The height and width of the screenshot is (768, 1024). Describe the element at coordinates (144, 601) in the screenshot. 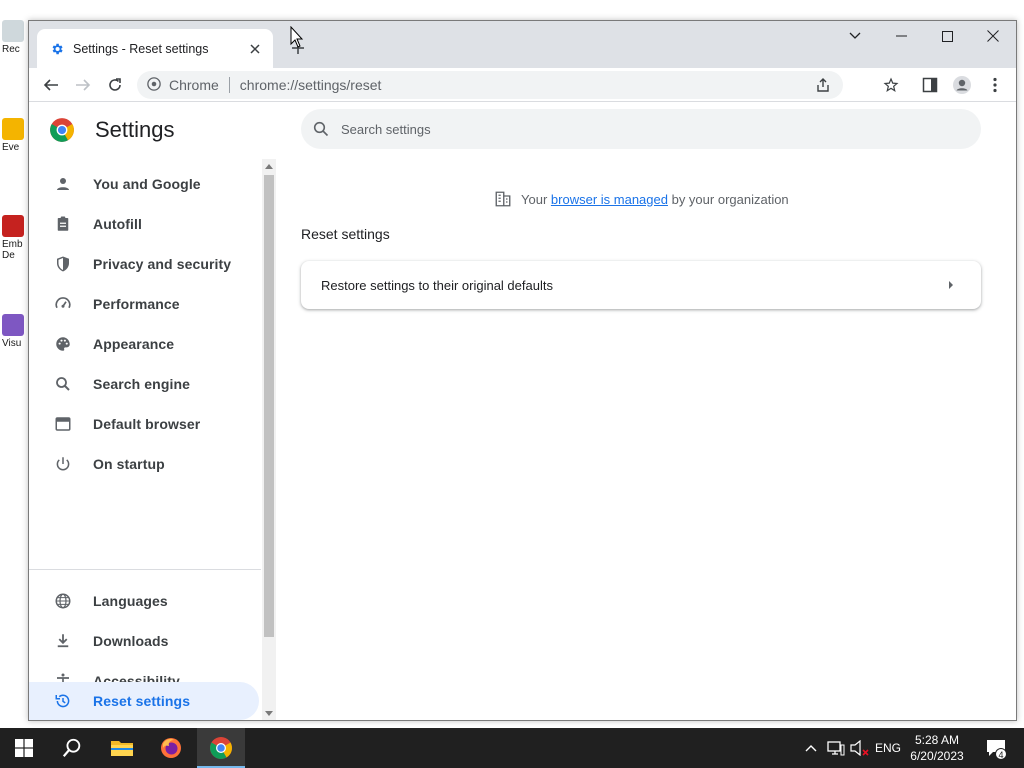

I see `sidebar-item-languages: Languages` at that location.